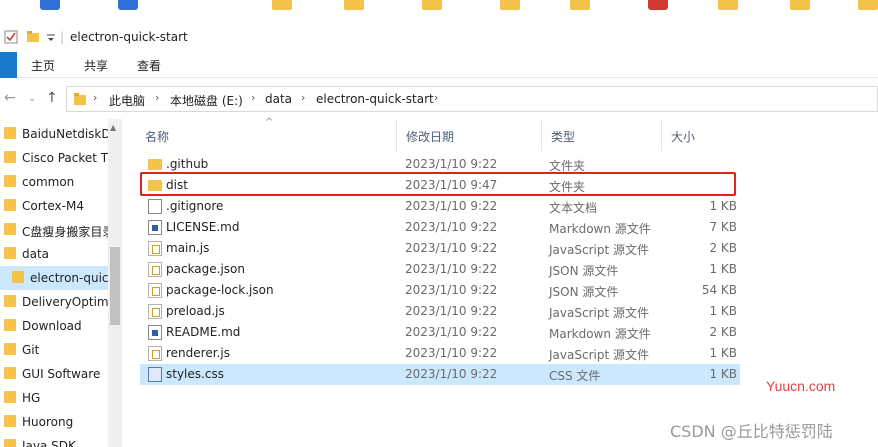 The width and height of the screenshot is (878, 447). I want to click on recent-locations-chevron-icon: ⌄, so click(32, 98).